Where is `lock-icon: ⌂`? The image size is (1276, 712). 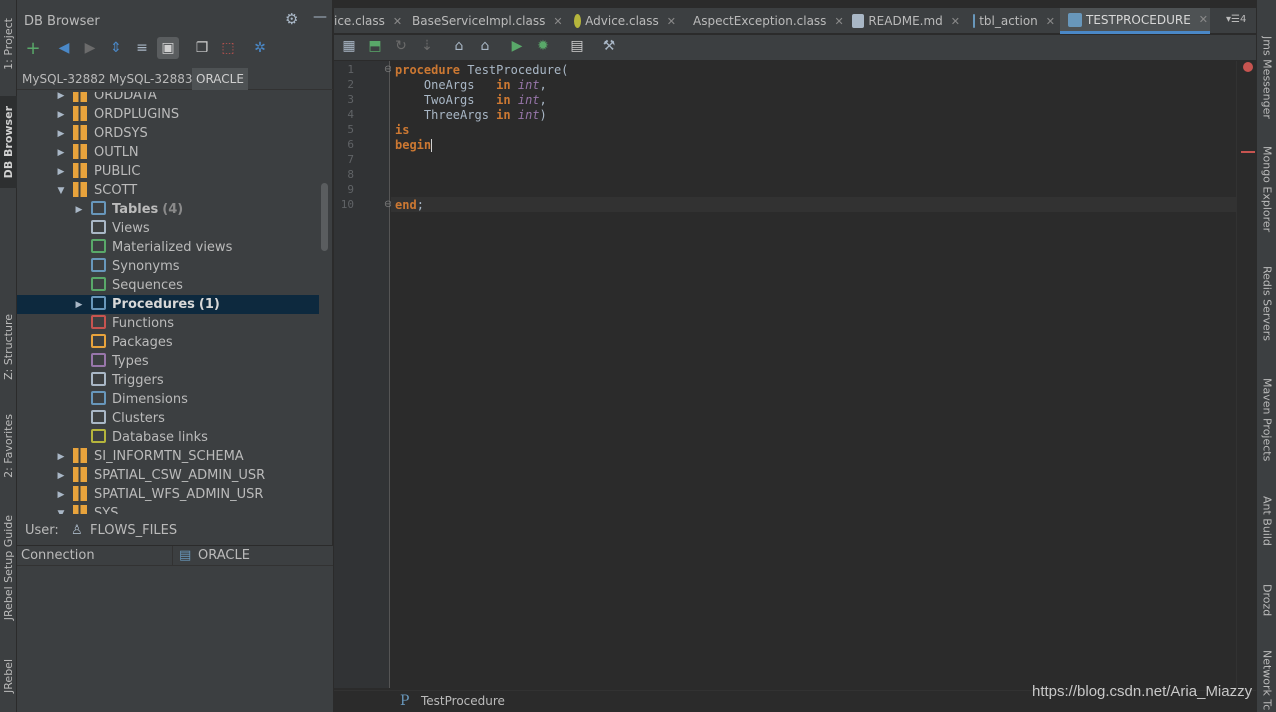
lock-icon: ⌂ is located at coordinates (459, 46).